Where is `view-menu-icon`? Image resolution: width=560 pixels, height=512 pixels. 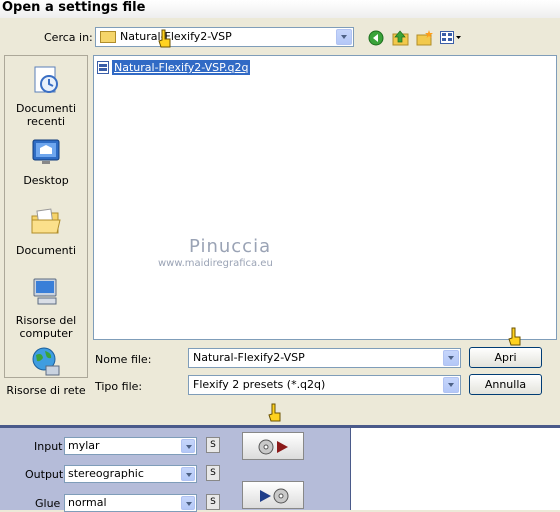
view-menu-icon is located at coordinates (451, 38).